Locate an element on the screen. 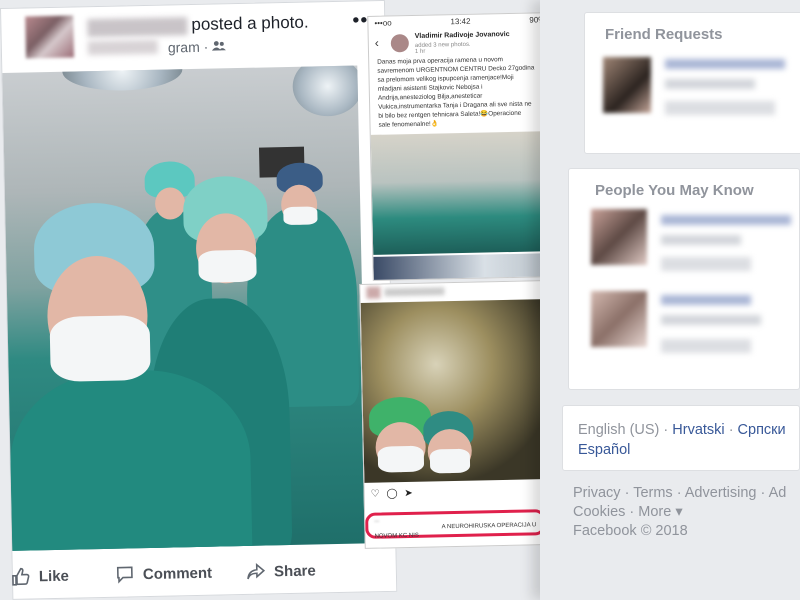 The width and height of the screenshot is (800, 600). share-icon is located at coordinates (256, 571).